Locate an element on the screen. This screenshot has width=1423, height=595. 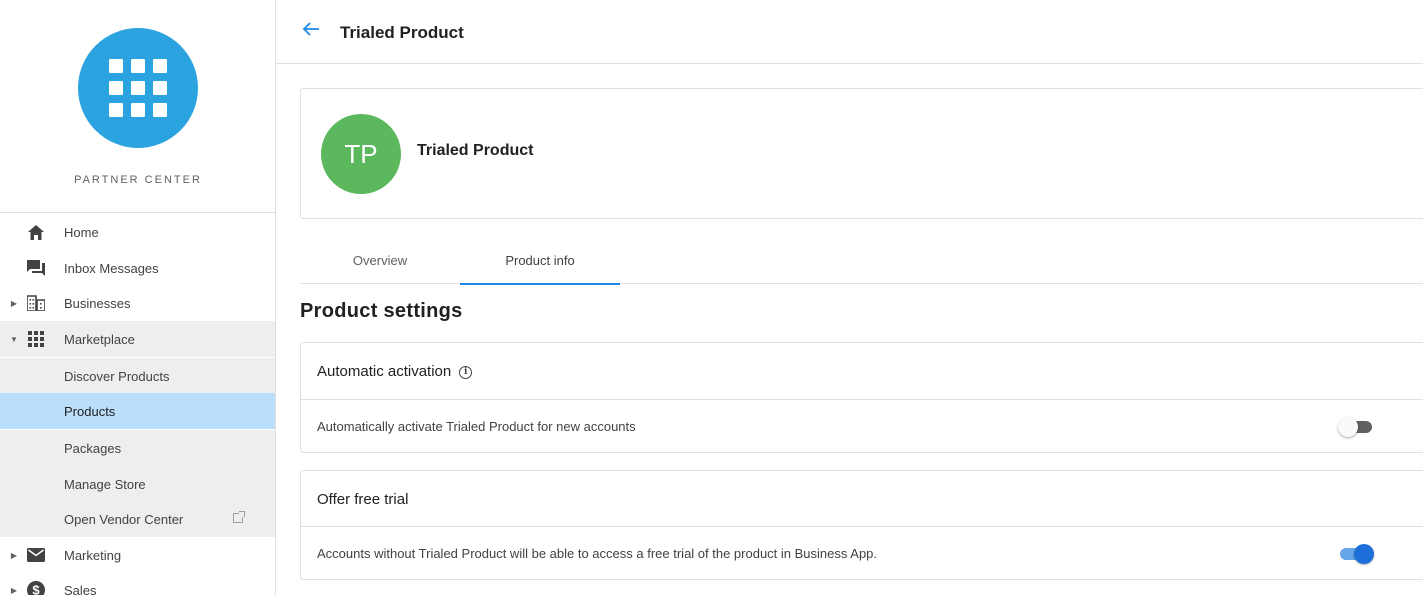
back-arrow-icon is located at coordinates (313, 31).